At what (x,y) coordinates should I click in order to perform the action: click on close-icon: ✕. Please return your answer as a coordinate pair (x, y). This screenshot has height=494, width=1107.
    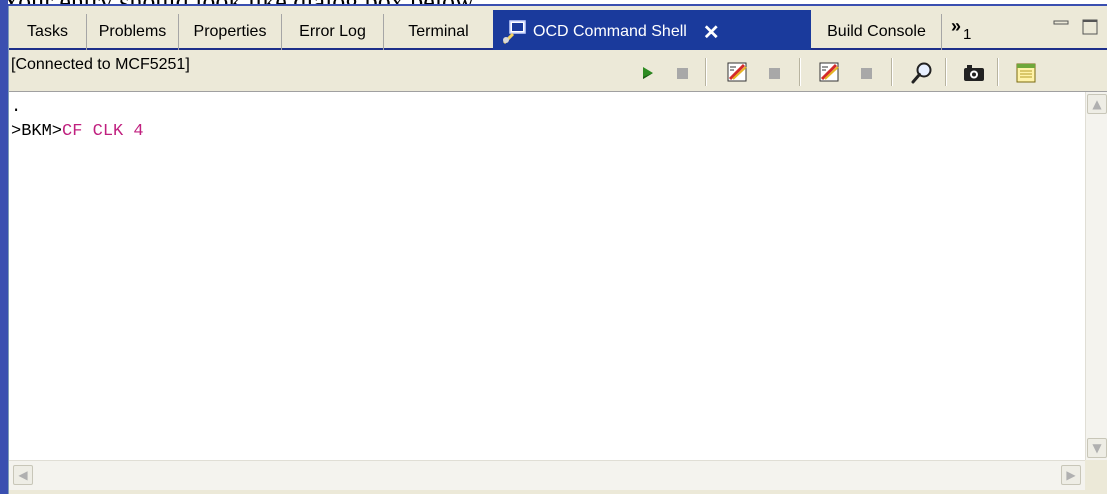
    Looking at the image, I should click on (711, 32).